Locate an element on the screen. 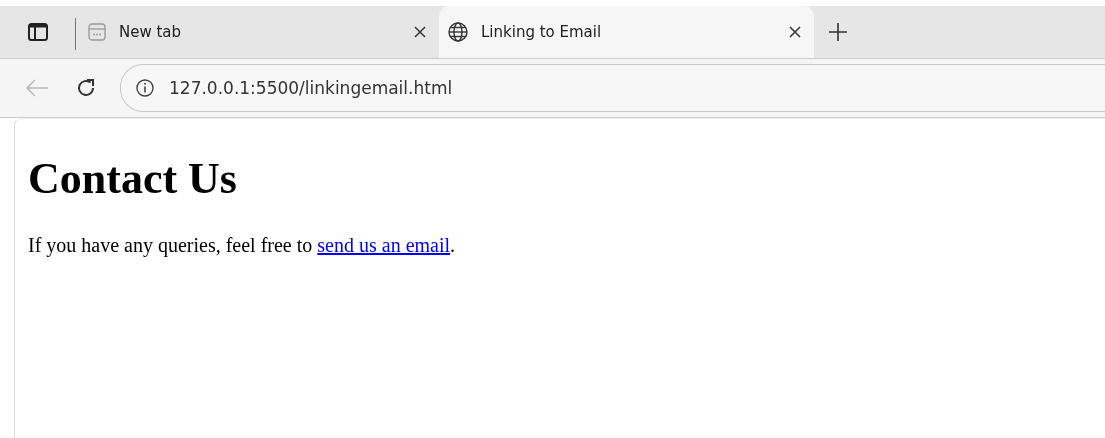  paragraph-text: If you have any queries, feel free to send us an email. is located at coordinates (242, 245).